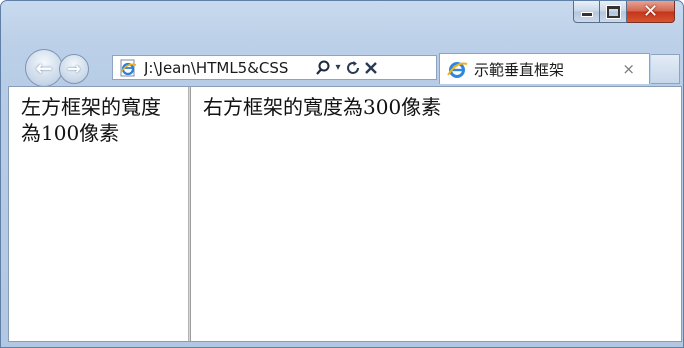  I want to click on maximize-button, so click(613, 12).